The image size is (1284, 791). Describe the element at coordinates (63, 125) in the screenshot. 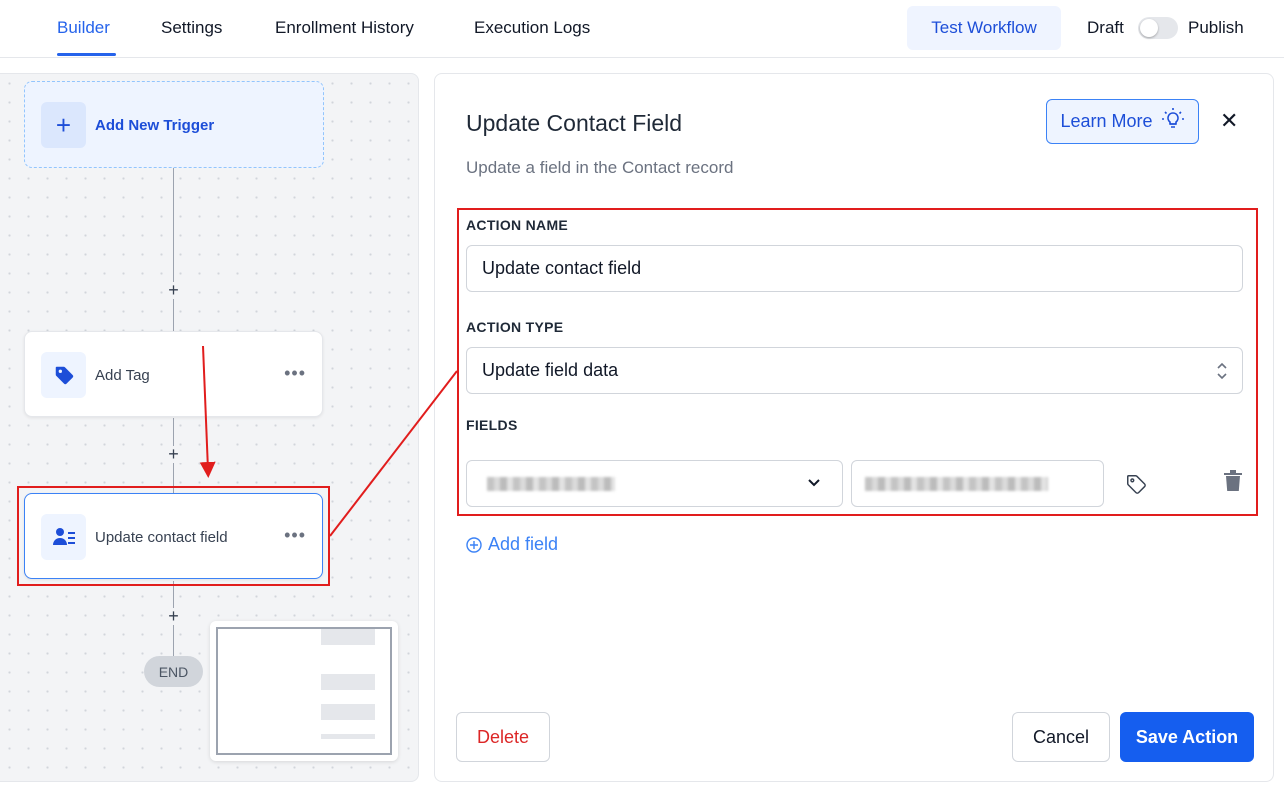

I see `plus-icon: +` at that location.